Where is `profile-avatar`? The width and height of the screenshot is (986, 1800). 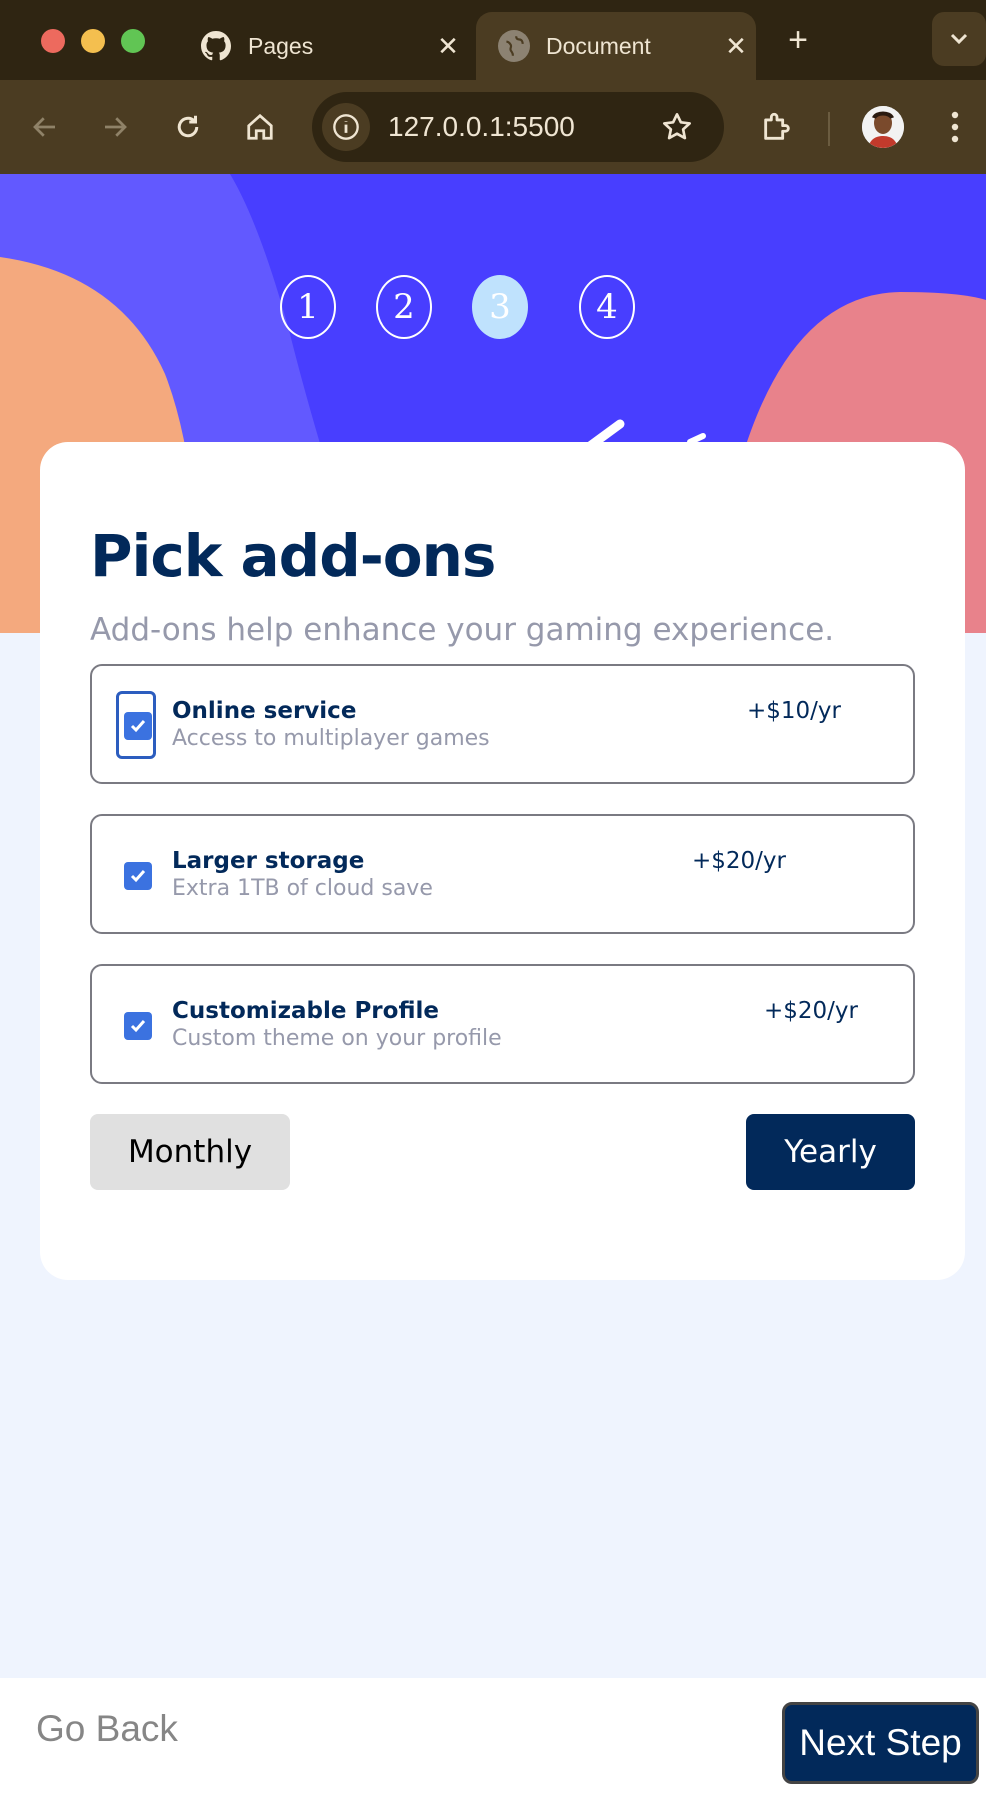 profile-avatar is located at coordinates (883, 127).